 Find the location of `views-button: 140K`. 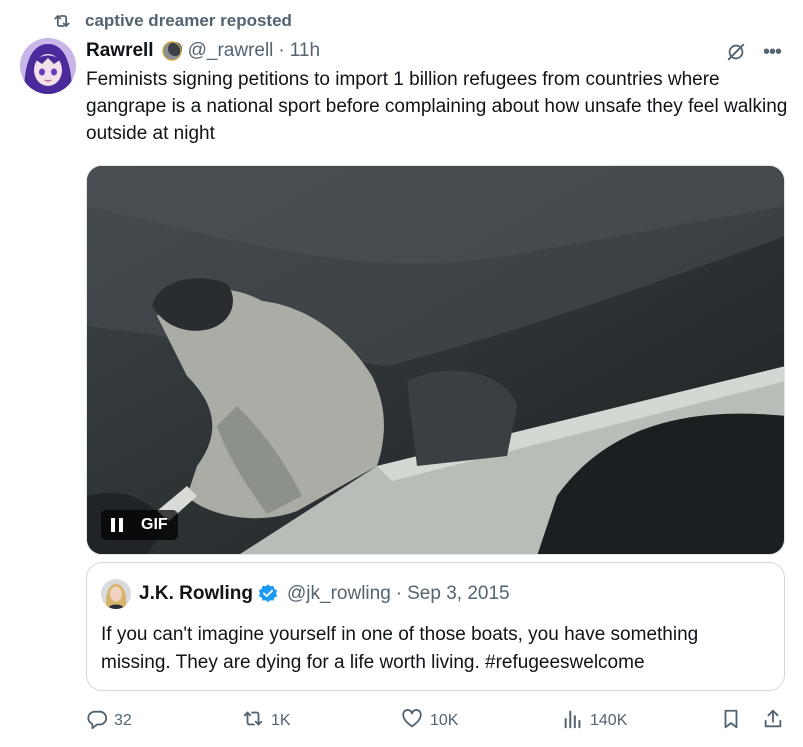

views-button: 140K is located at coordinates (594, 721).